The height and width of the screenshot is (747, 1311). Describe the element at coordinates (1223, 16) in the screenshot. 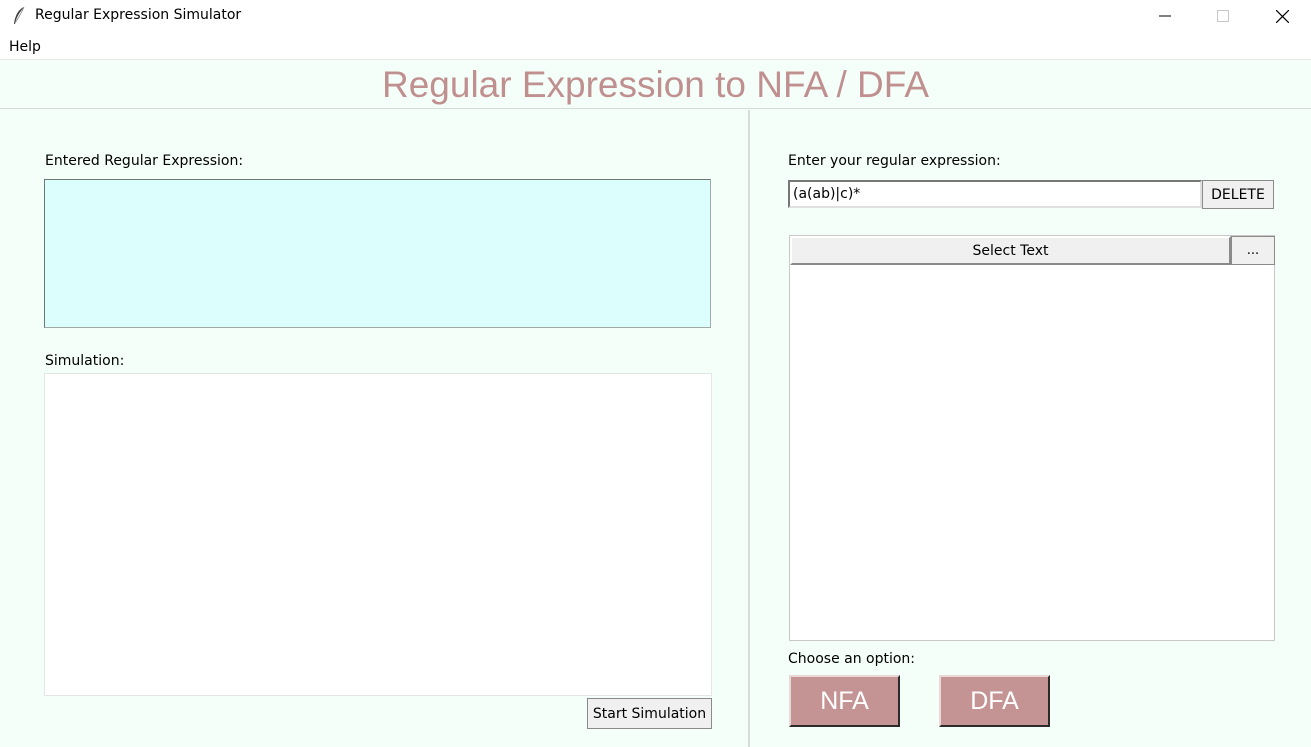

I see `maximize-button` at that location.